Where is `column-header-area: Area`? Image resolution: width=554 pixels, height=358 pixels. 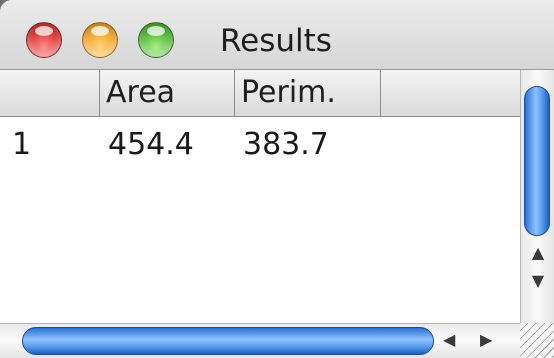
column-header-area: Area is located at coordinates (167, 93).